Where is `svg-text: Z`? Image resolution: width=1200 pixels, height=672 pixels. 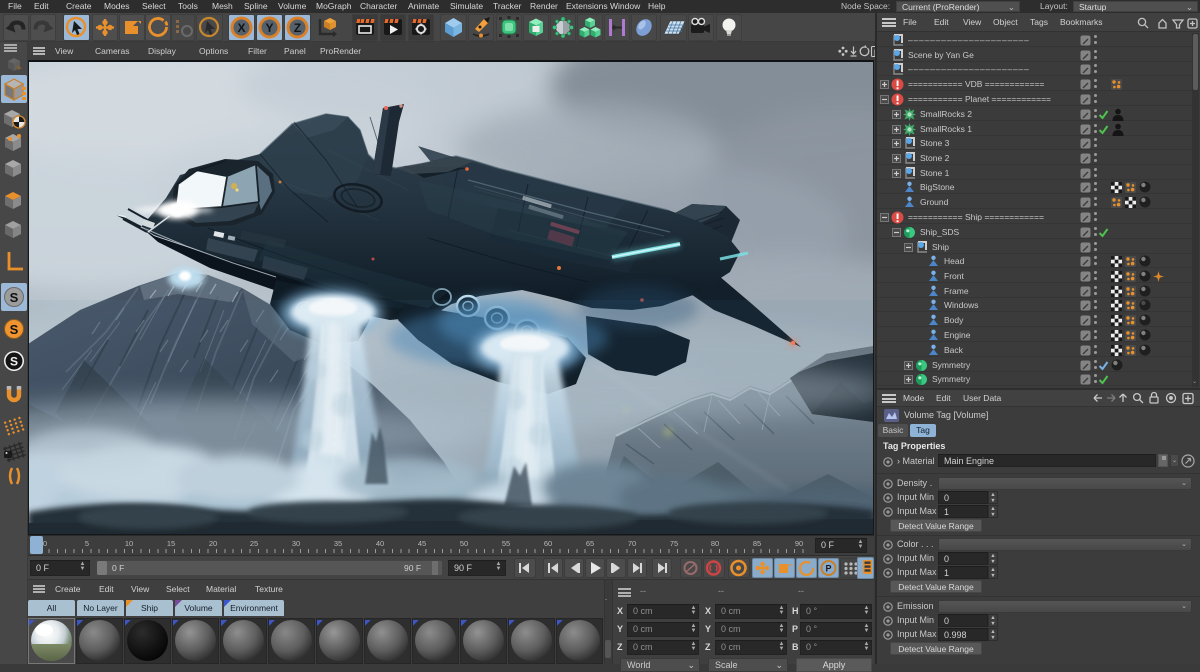 svg-text: Z is located at coordinates (297, 28).